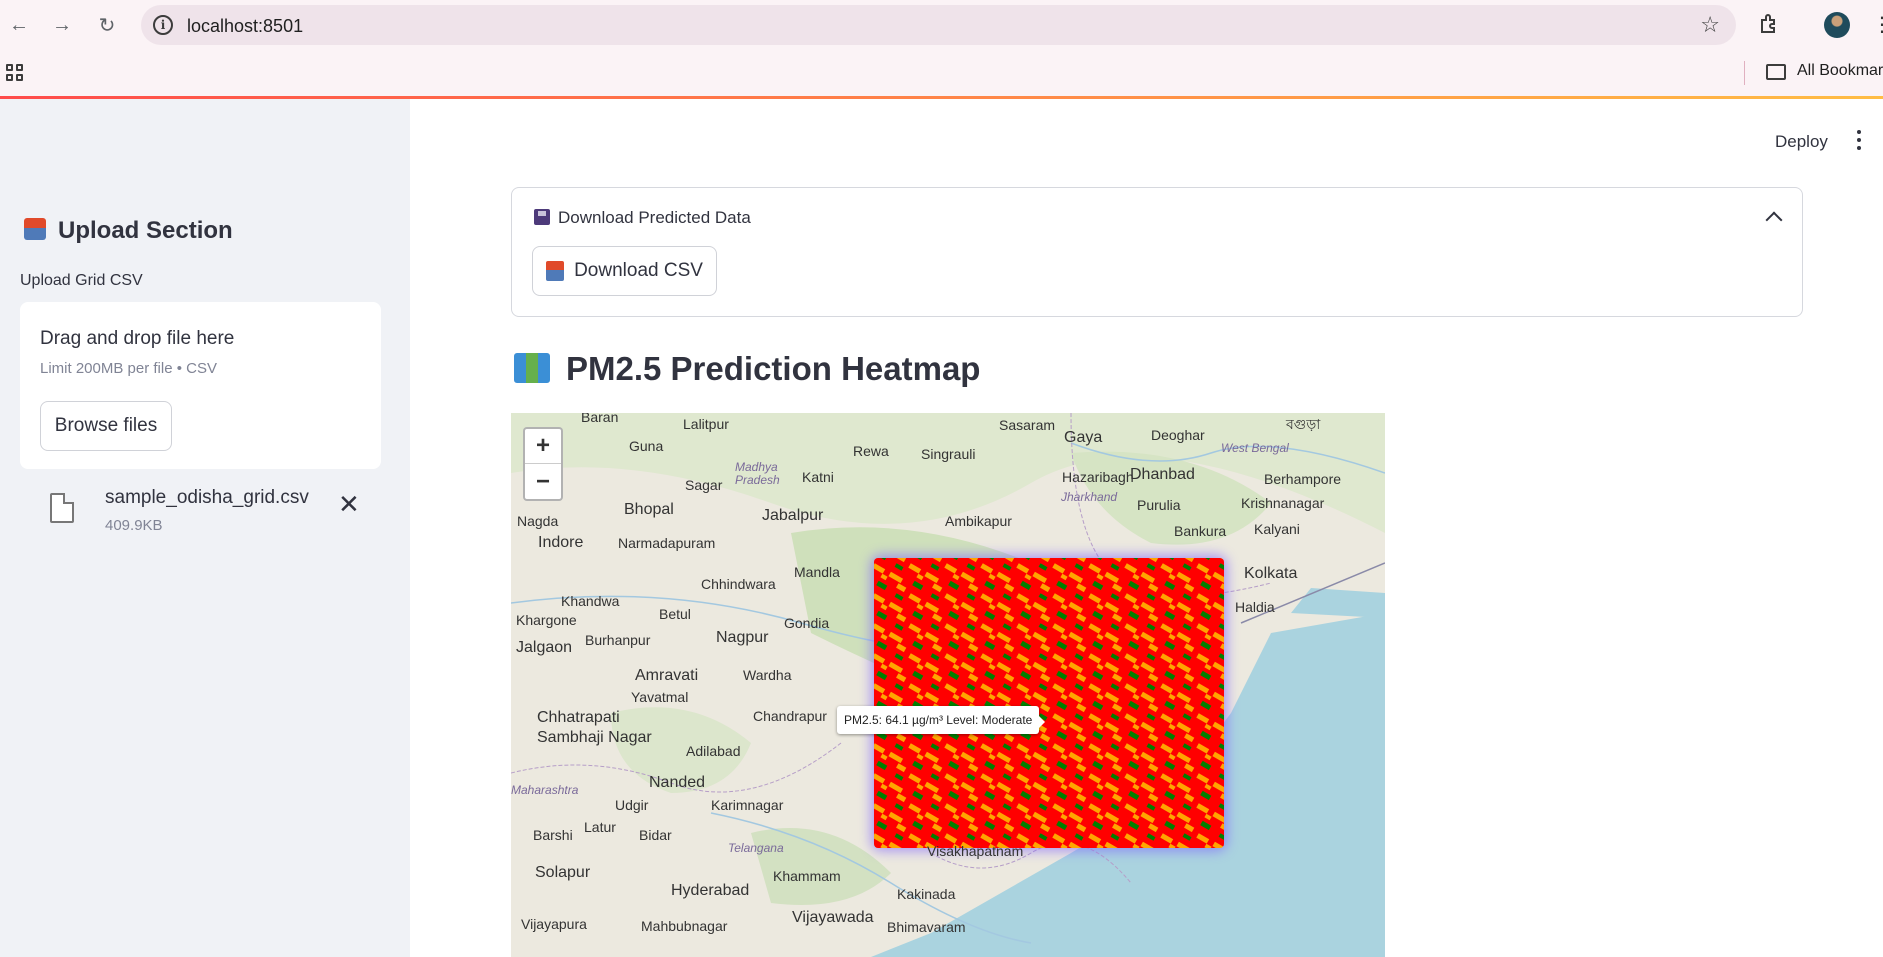  What do you see at coordinates (538, 521) in the screenshot?
I see `place-label: Nagda` at bounding box center [538, 521].